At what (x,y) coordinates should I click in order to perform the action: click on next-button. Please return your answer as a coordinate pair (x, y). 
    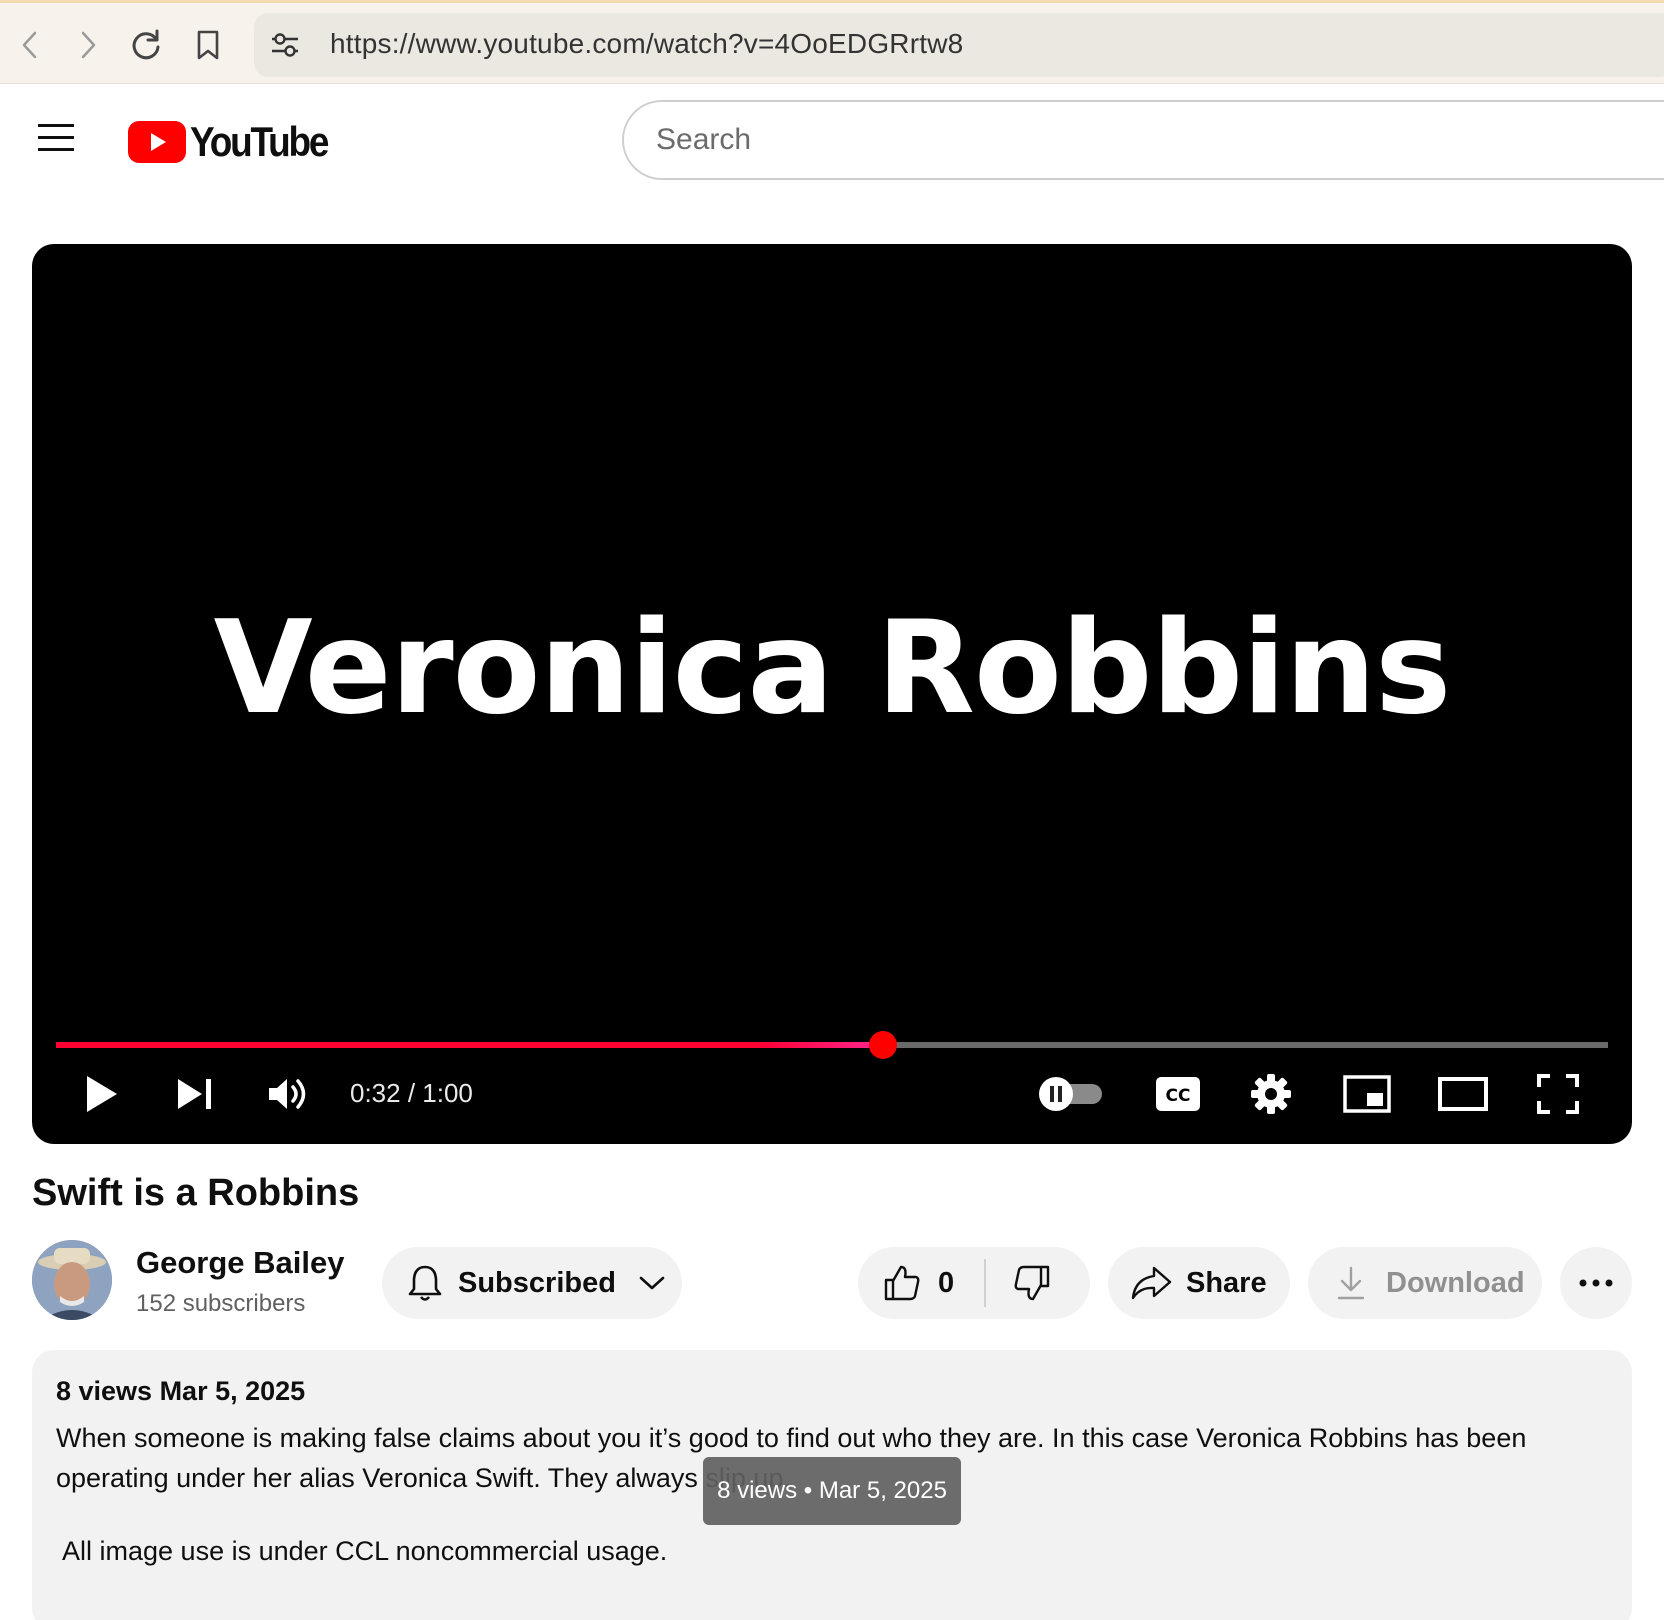
    Looking at the image, I should click on (195, 1094).